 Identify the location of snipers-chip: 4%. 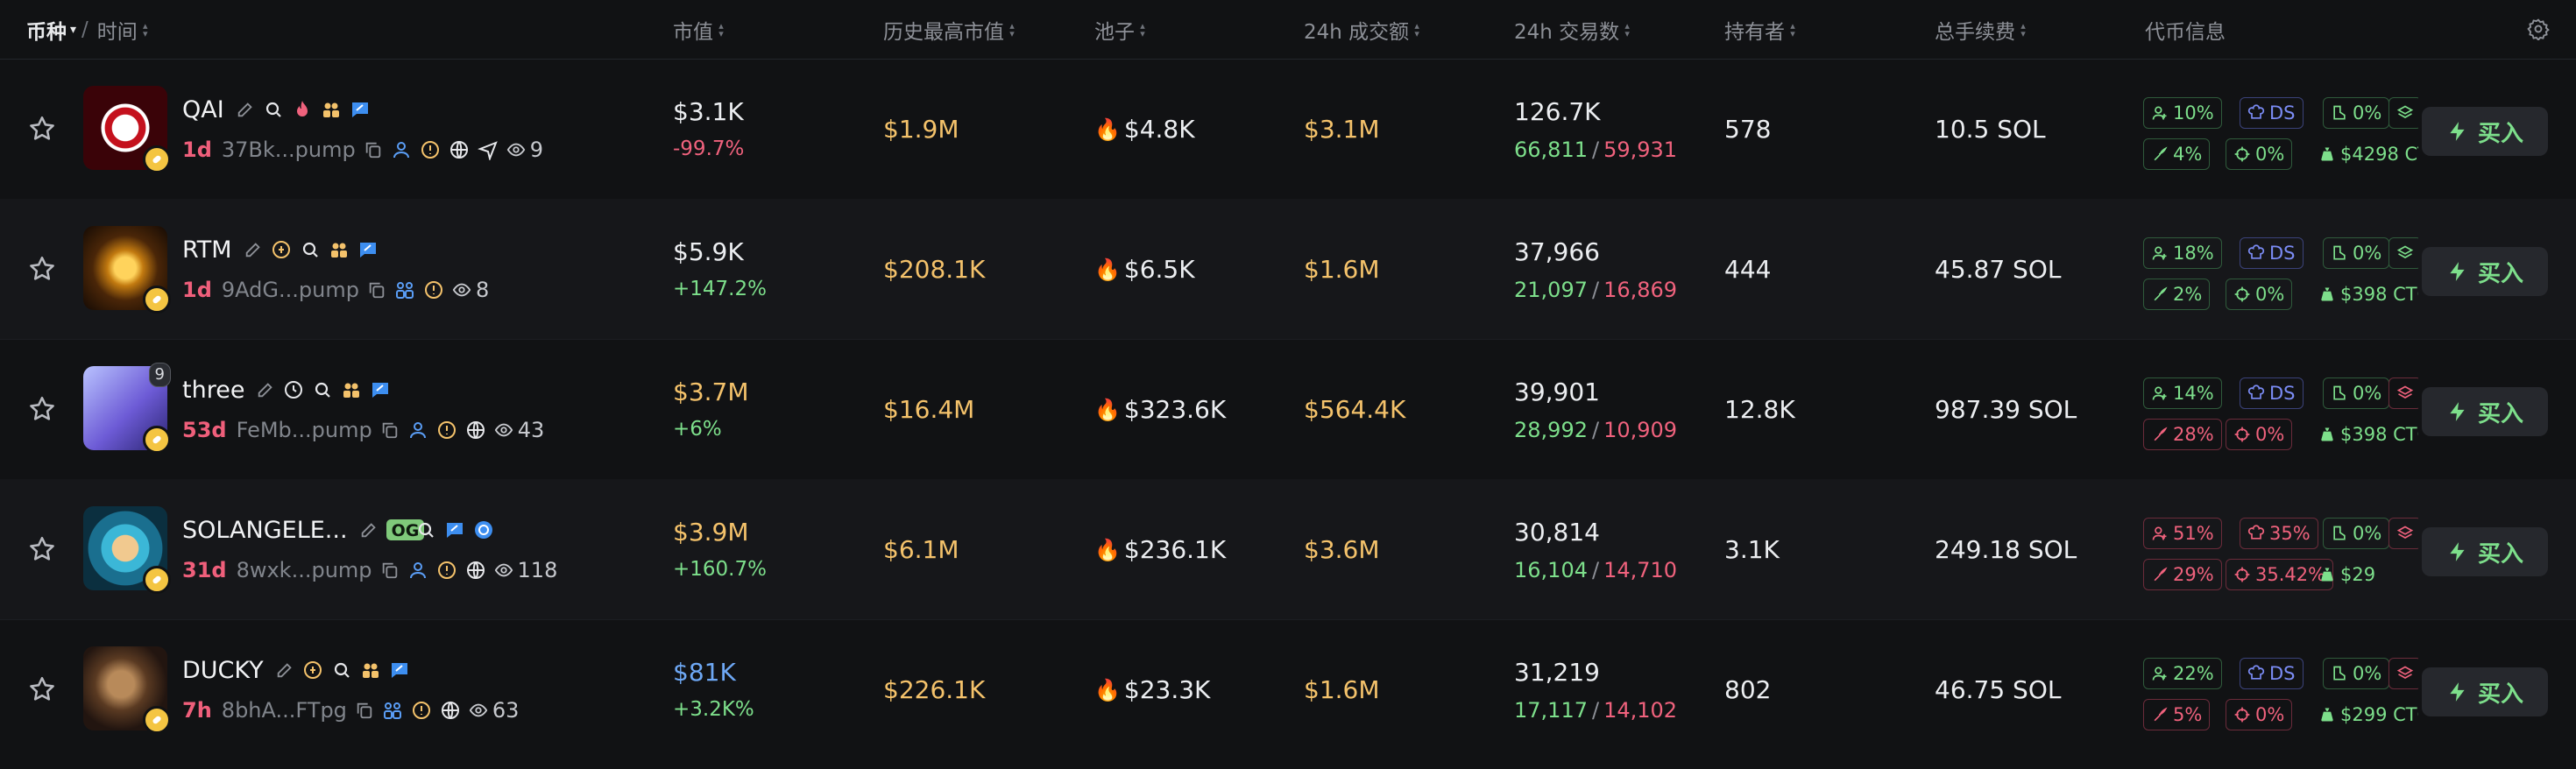
(2177, 154).